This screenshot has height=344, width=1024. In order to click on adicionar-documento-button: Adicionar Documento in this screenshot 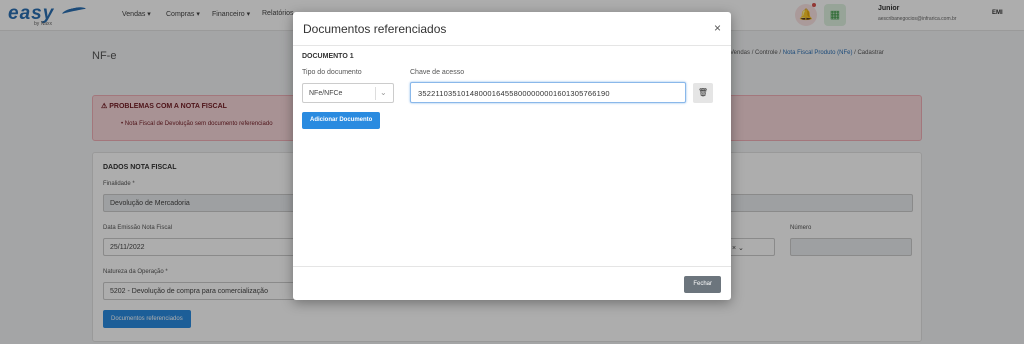, I will do `click(341, 120)`.